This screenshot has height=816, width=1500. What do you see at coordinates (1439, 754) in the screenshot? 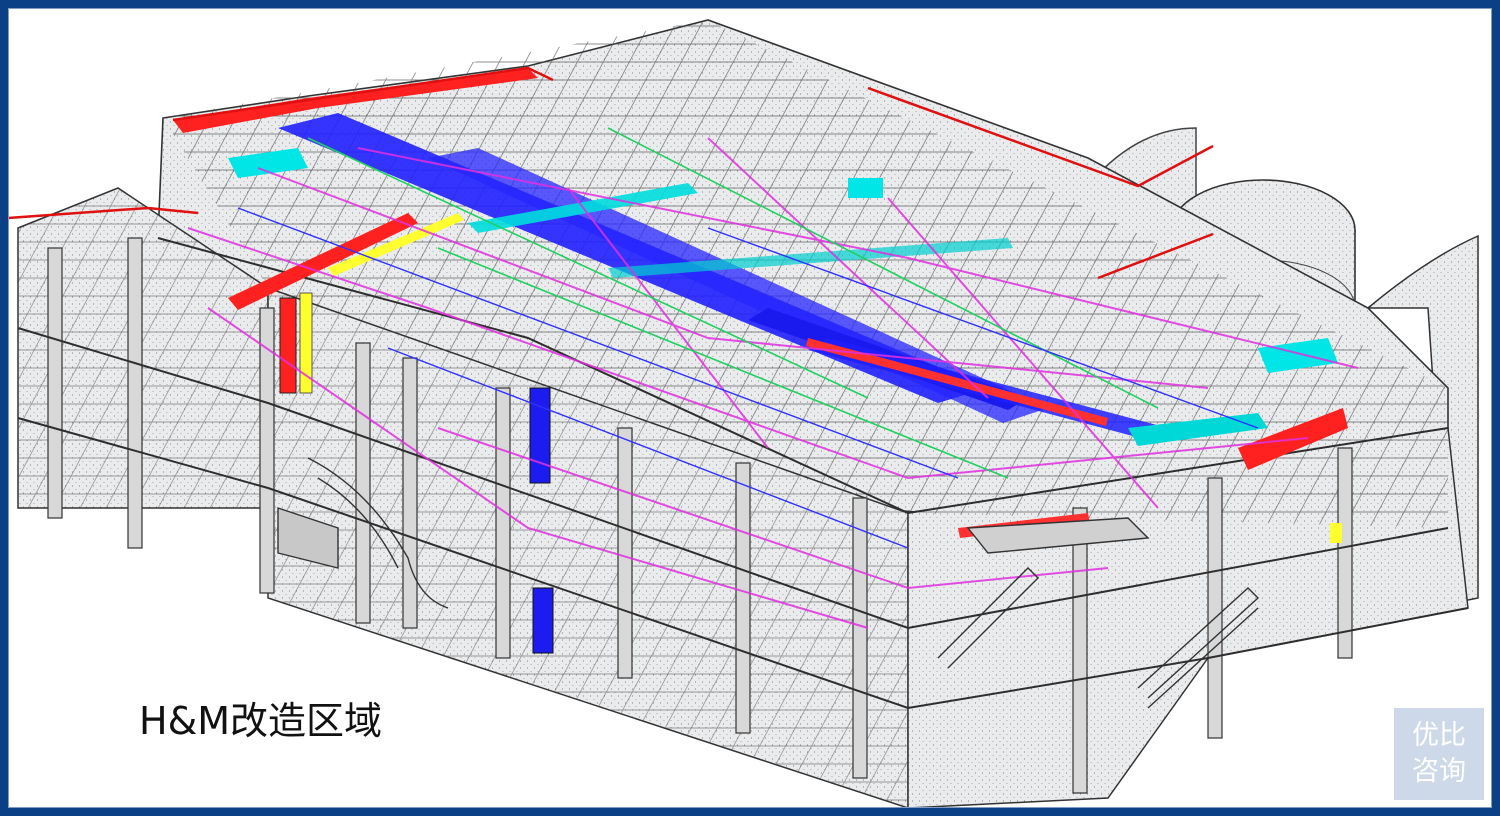
I see `logo-watermark-icon: 优比 咨询` at bounding box center [1439, 754].